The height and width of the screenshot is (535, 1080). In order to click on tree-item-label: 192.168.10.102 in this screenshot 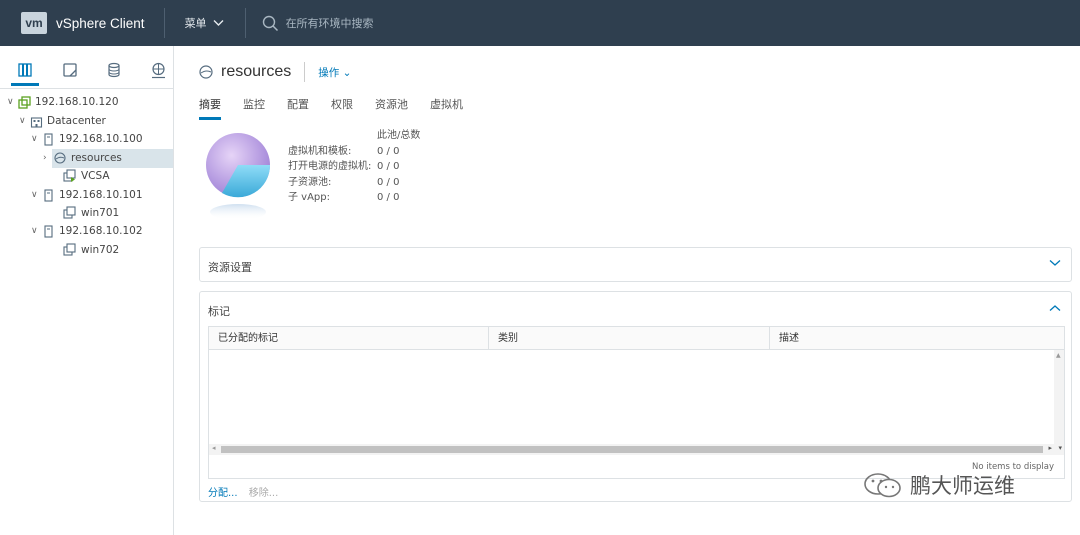, I will do `click(101, 231)`.